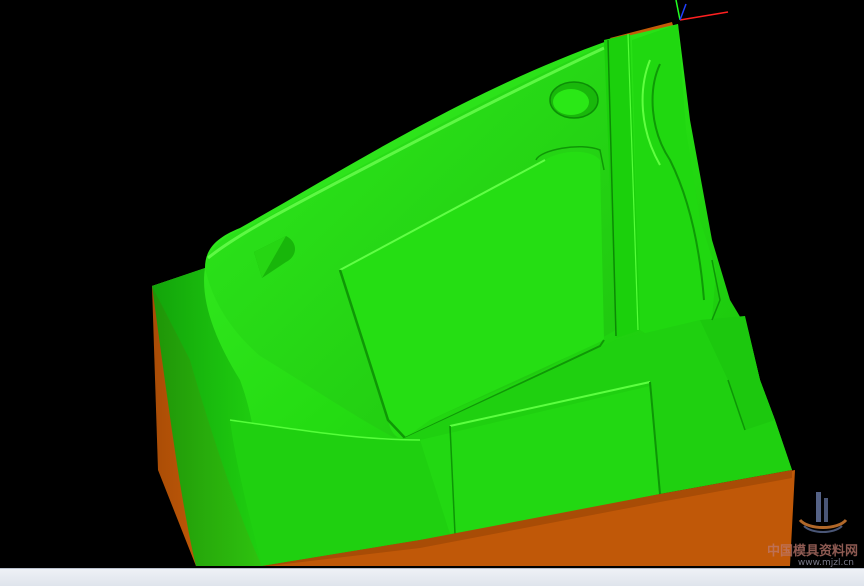 The width and height of the screenshot is (864, 586). What do you see at coordinates (702, 10) in the screenshot?
I see `axis-triad` at bounding box center [702, 10].